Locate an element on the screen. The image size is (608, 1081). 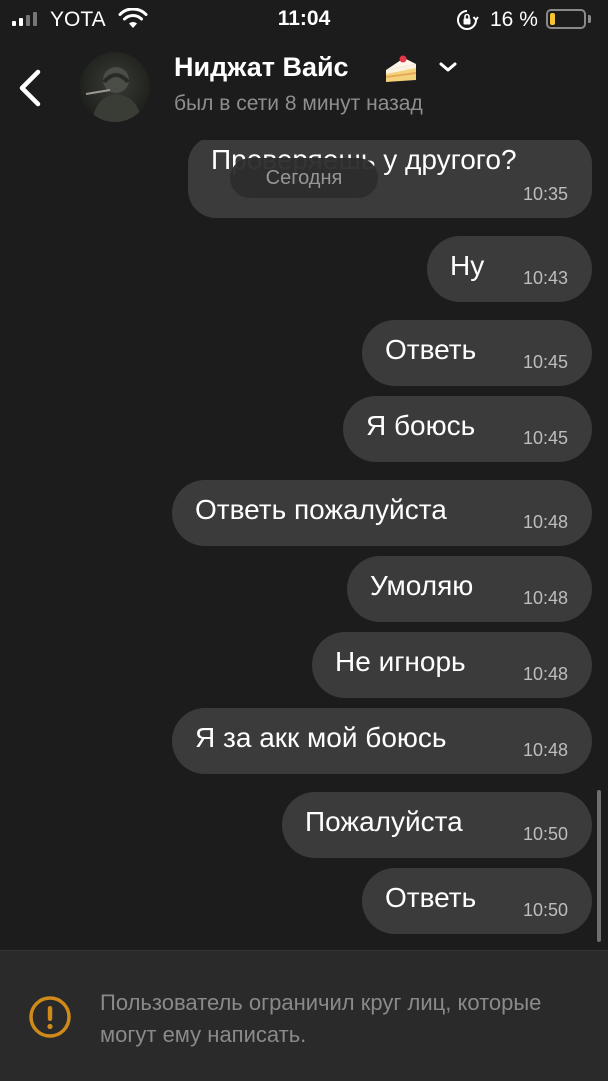
message-bubble: Ответь пожалуйста 10:48 is located at coordinates (382, 513).